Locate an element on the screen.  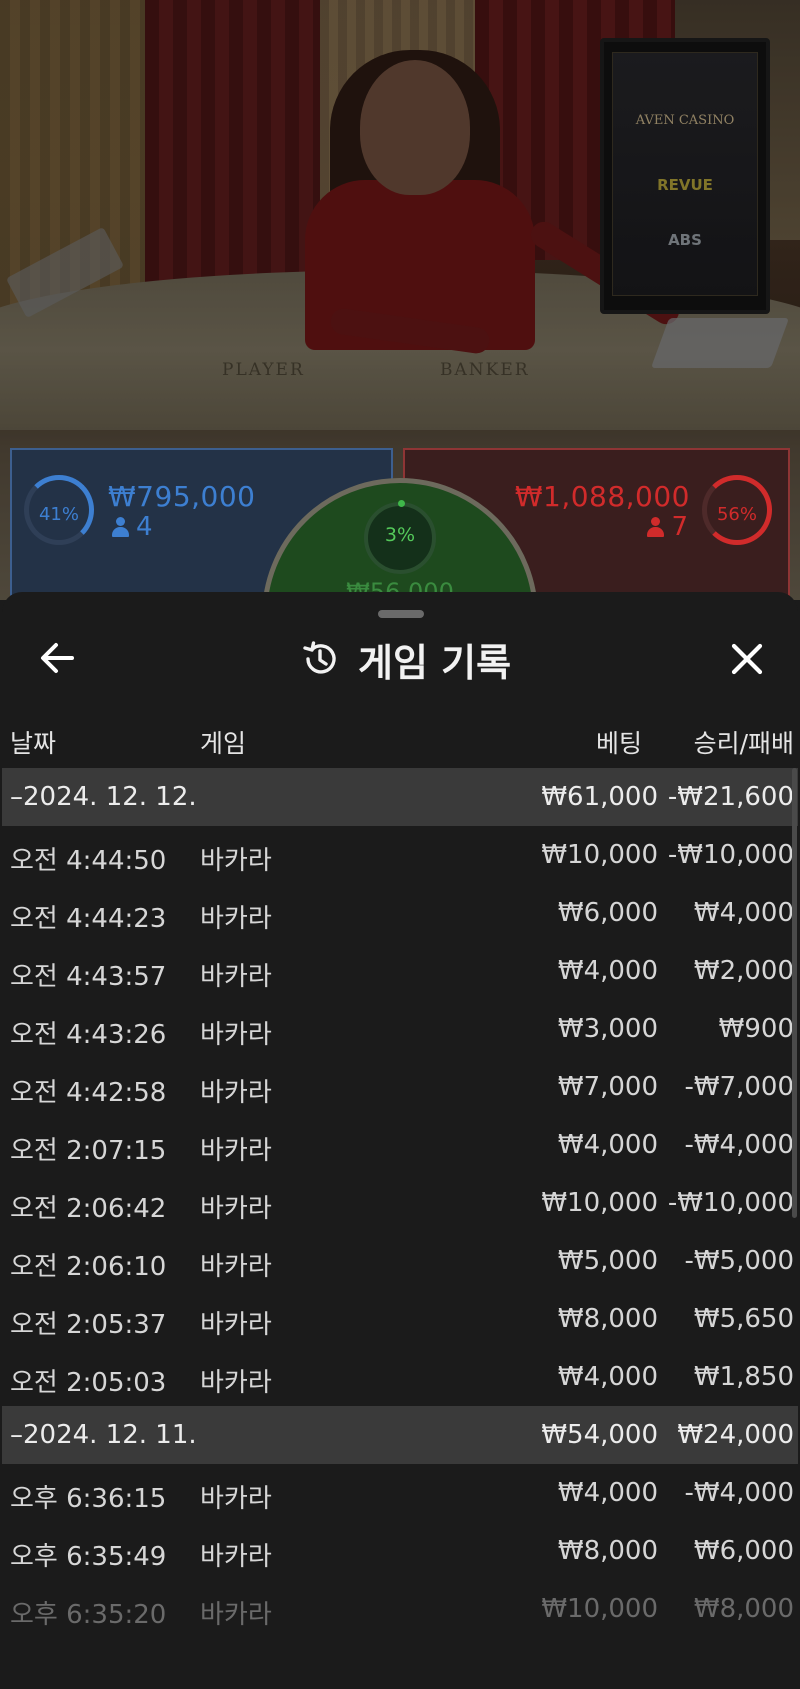
history-row: 오전 2:06:42 바카라 ₩10,000 -₩10,000 is located at coordinates (400, 1203).